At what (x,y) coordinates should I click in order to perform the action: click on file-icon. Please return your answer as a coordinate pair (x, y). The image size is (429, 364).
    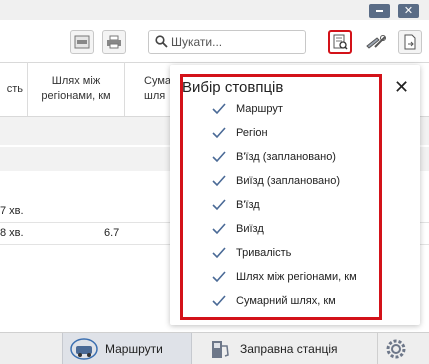
    Looking at the image, I should click on (82, 42).